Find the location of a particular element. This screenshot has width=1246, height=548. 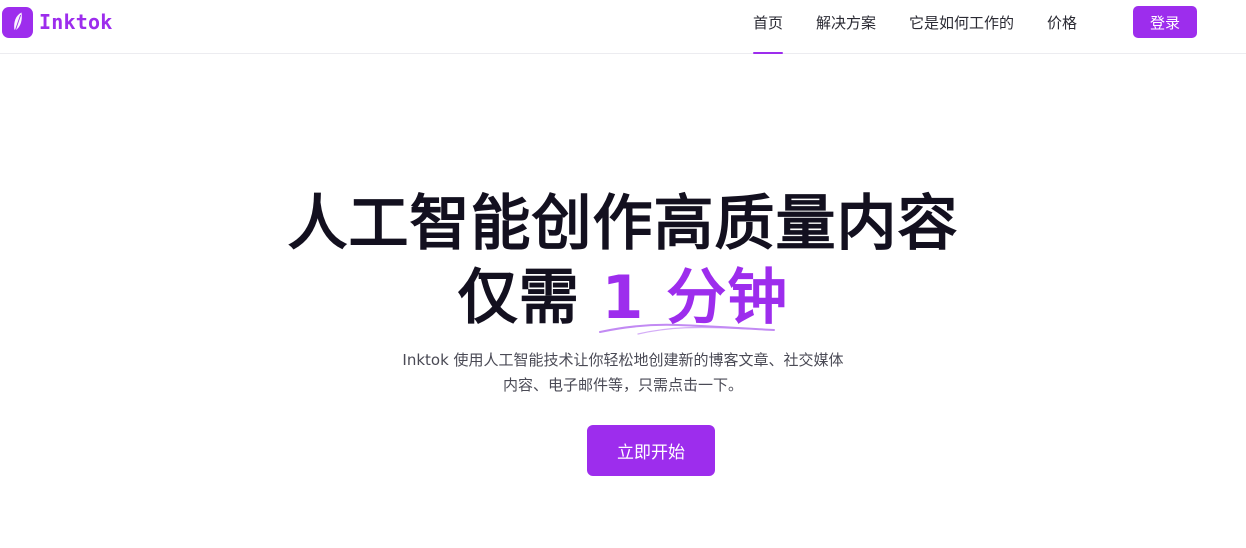

brand-logo: Inktok is located at coordinates (57, 22).